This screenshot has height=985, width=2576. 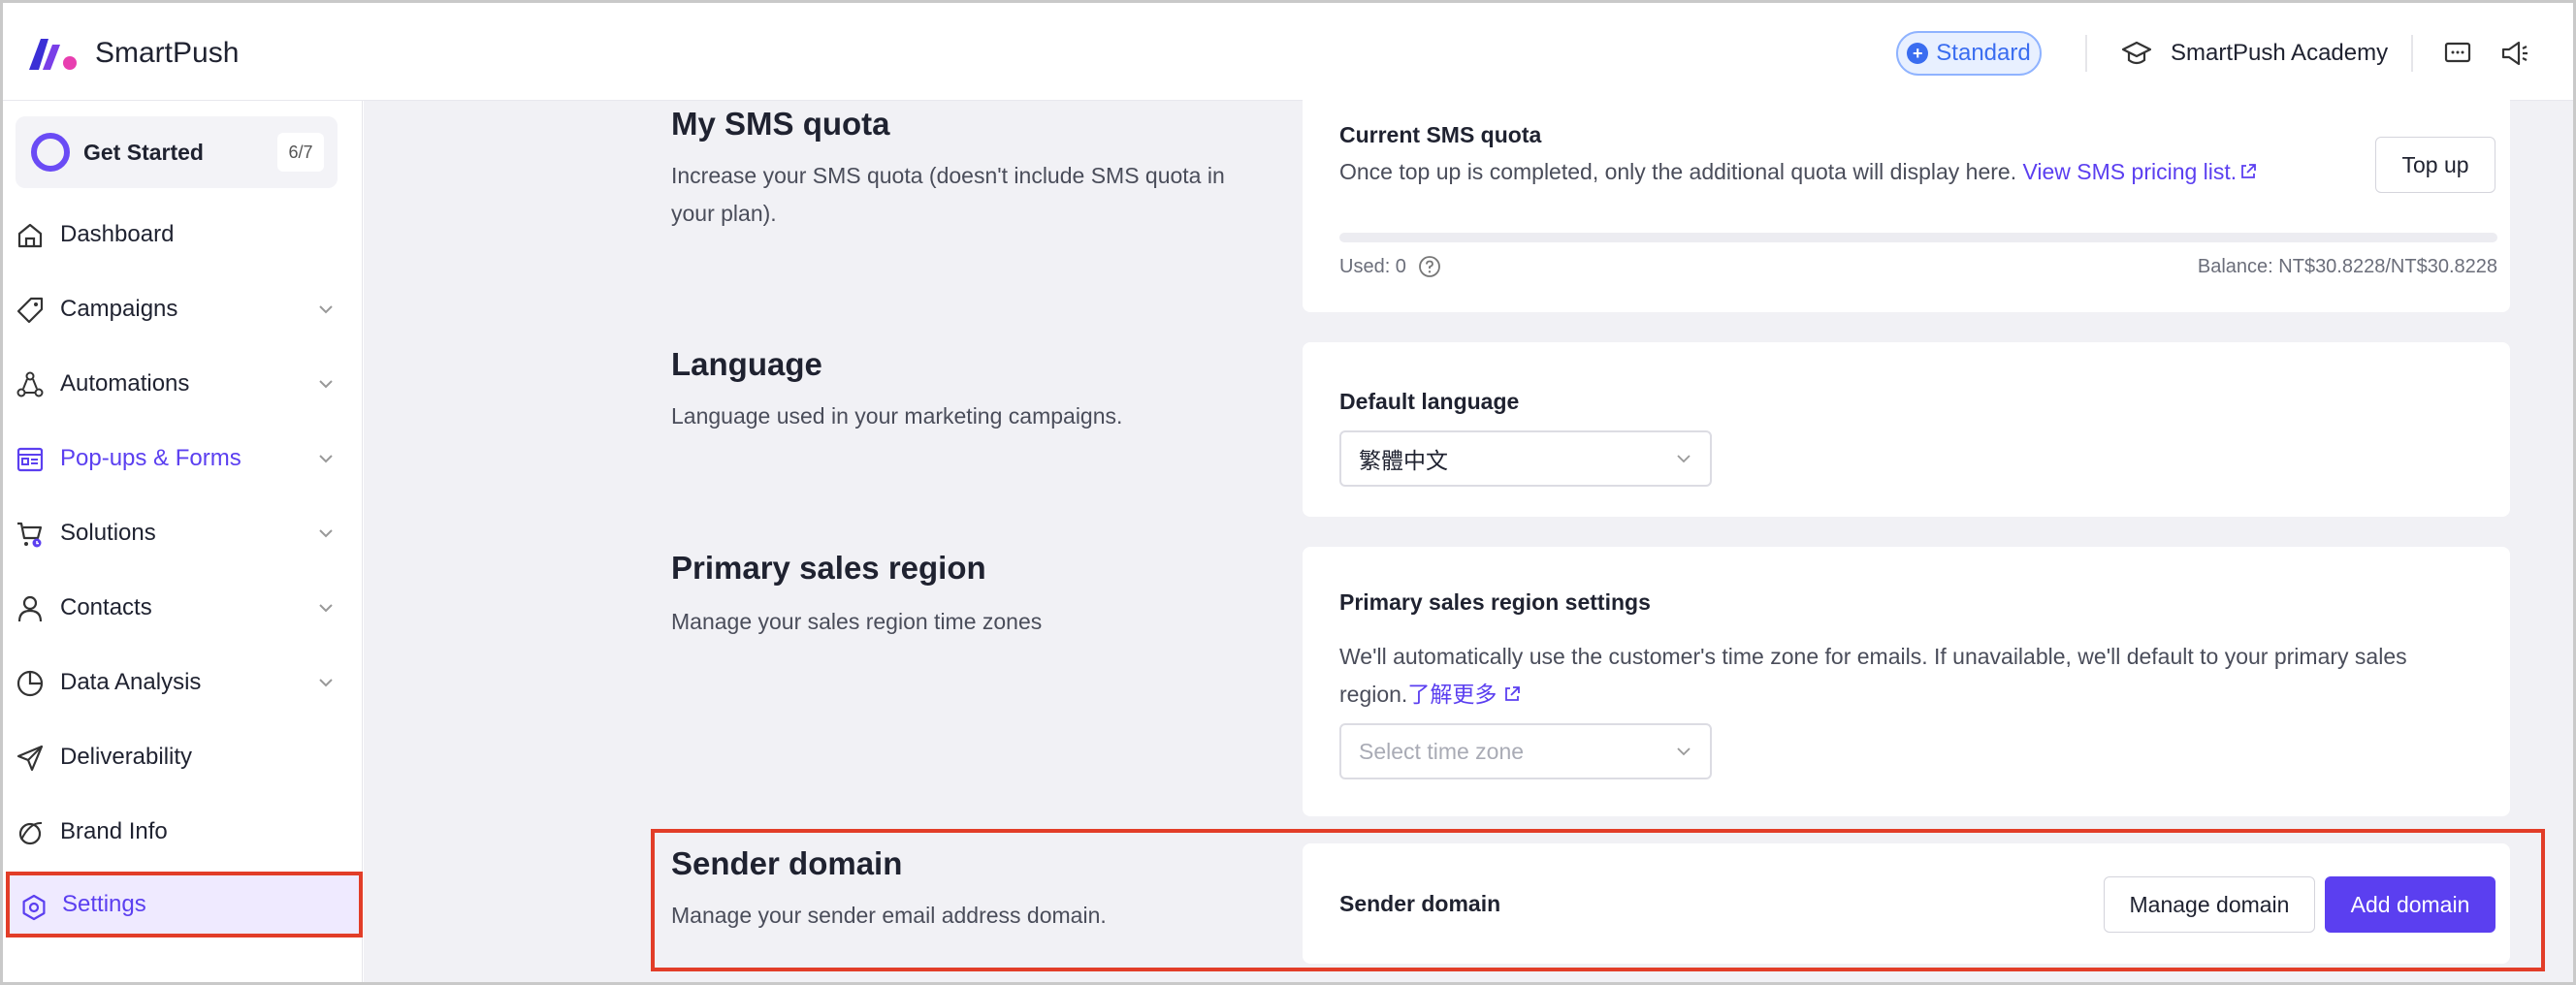 I want to click on card-title: Primary sales region settings, so click(x=1495, y=602).